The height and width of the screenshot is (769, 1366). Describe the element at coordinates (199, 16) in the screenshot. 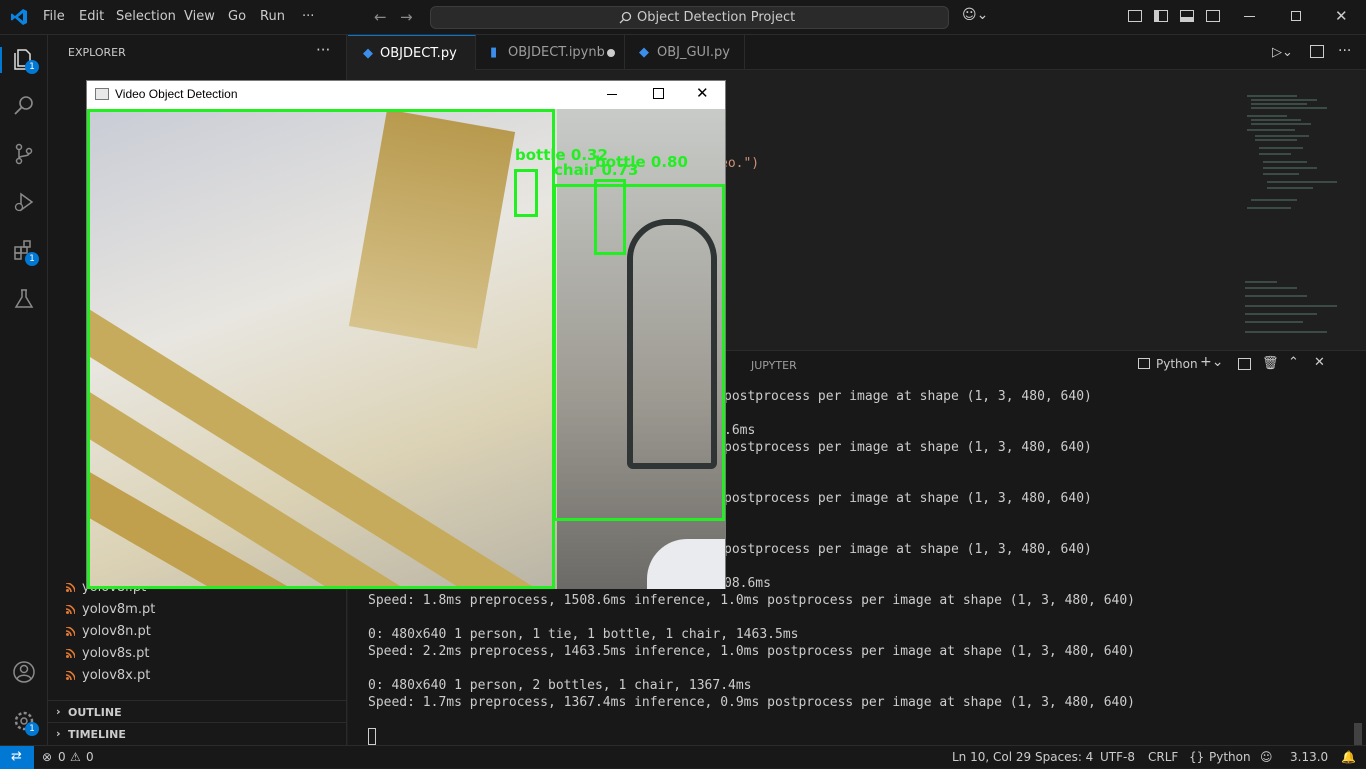

I see `menu-view: View` at that location.